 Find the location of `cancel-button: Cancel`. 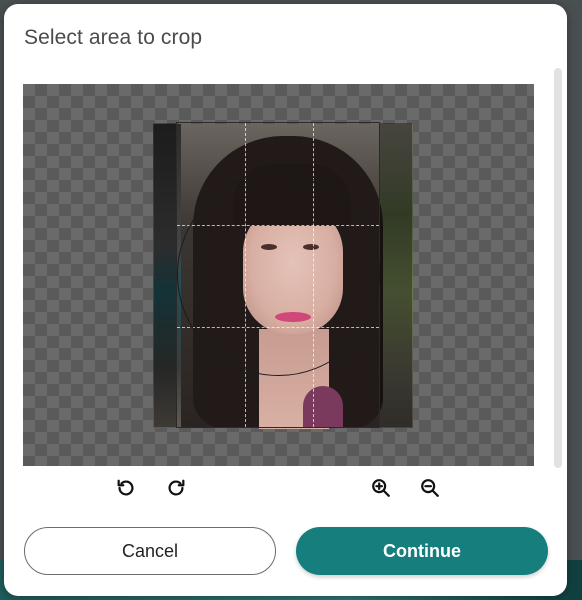

cancel-button: Cancel is located at coordinates (150, 551).